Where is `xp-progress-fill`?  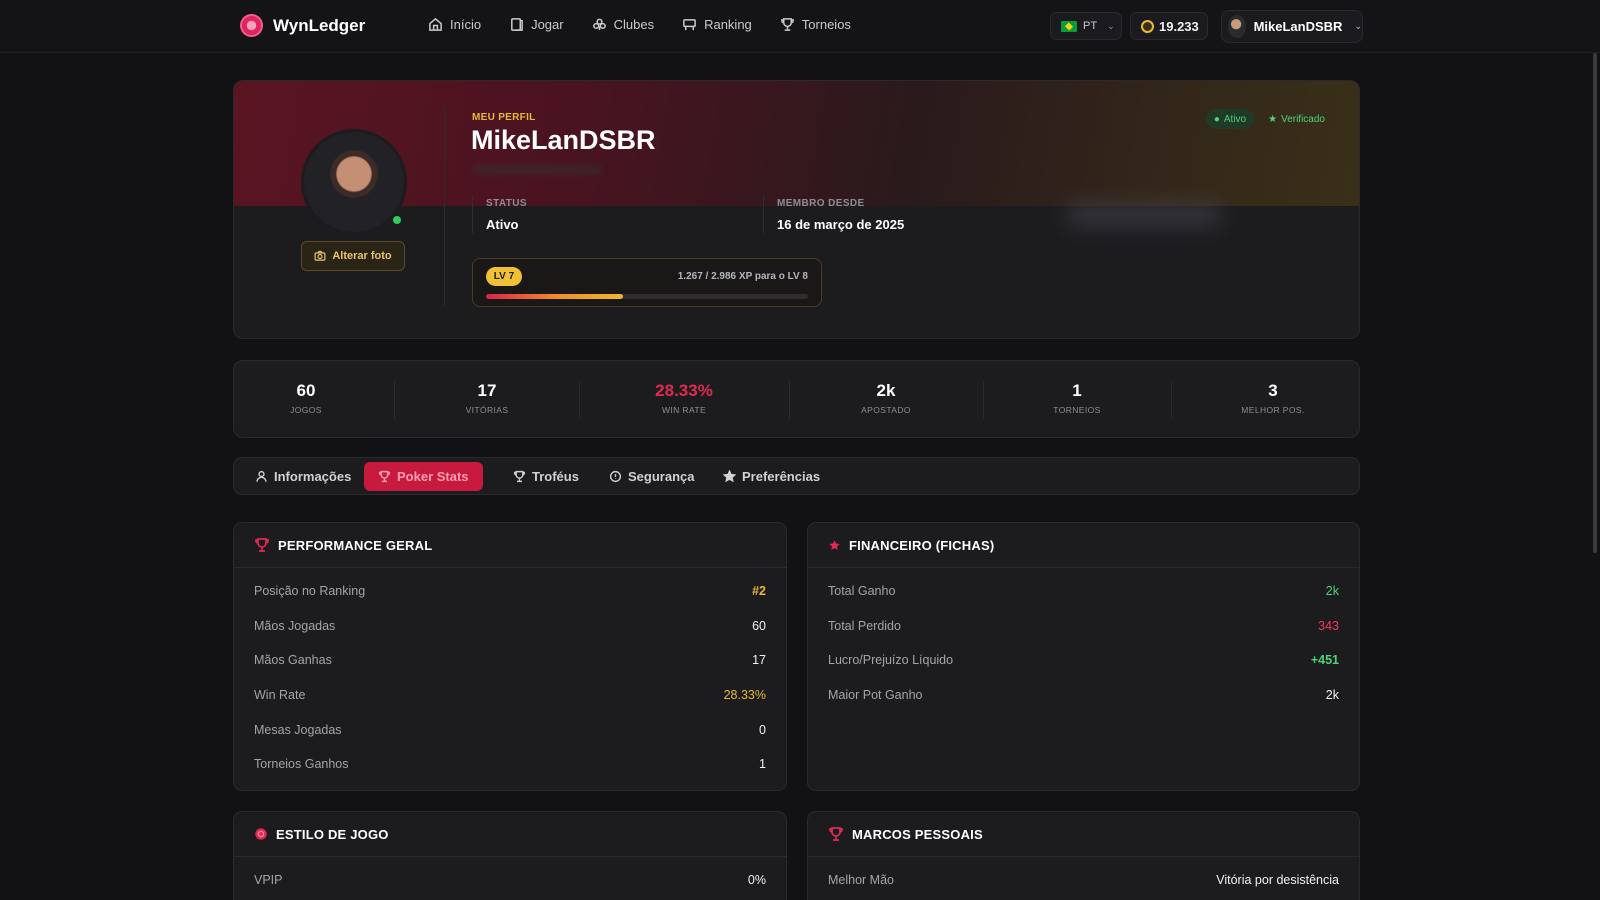
xp-progress-fill is located at coordinates (554, 296).